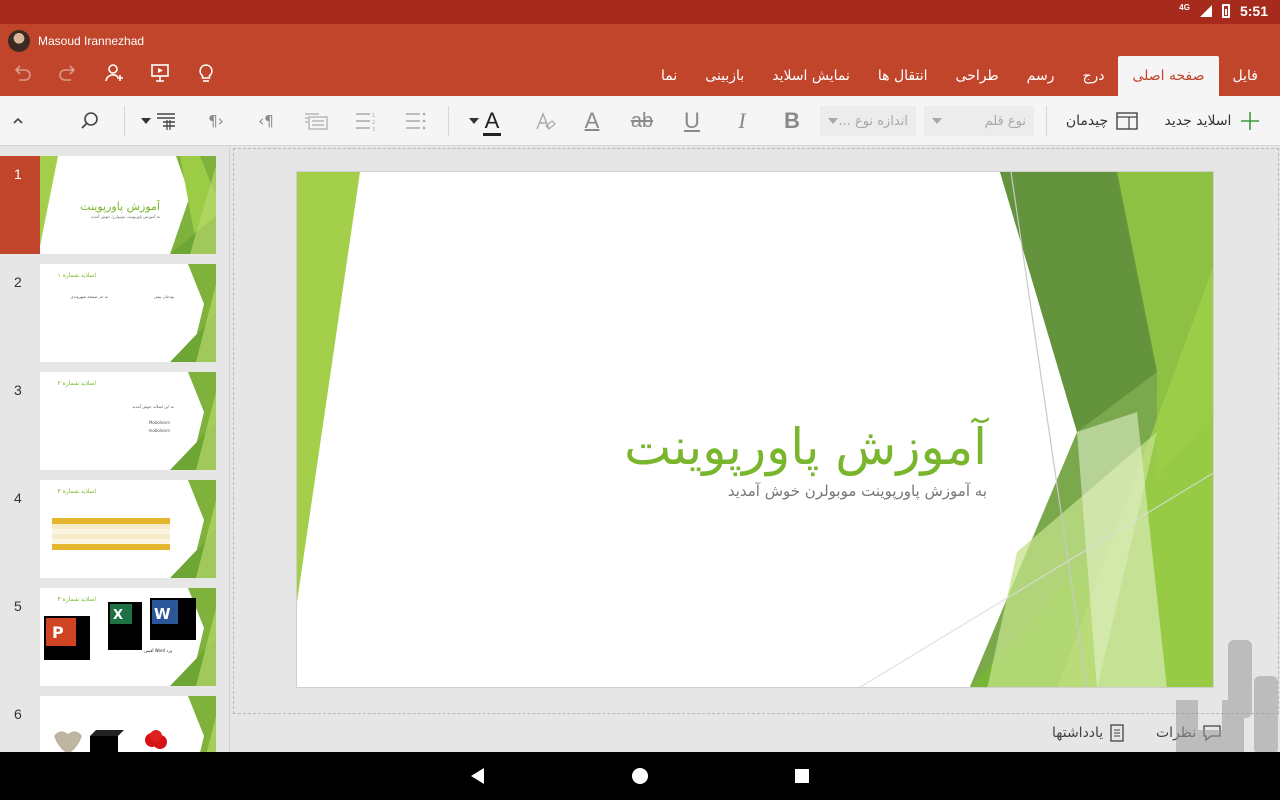 The width and height of the screenshot is (1280, 800). What do you see at coordinates (18, 121) in the screenshot?
I see `collapse-ribbon-icon` at bounding box center [18, 121].